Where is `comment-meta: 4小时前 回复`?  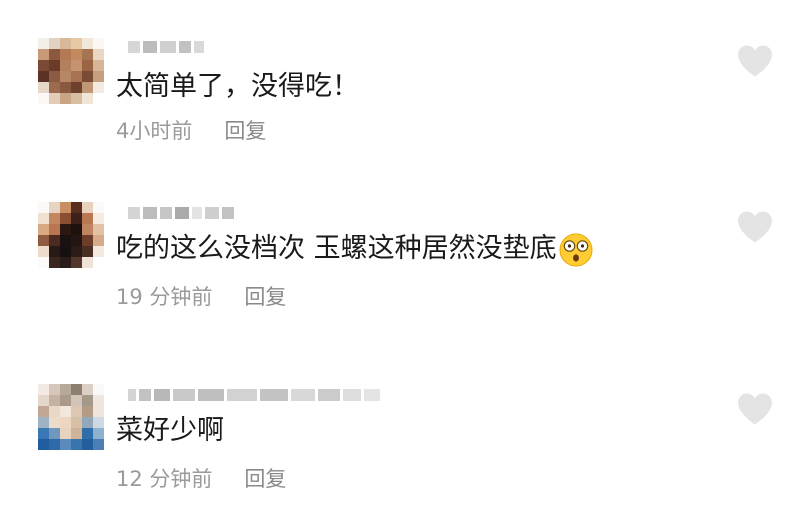
comment-meta: 4小时前 回复 is located at coordinates (191, 131).